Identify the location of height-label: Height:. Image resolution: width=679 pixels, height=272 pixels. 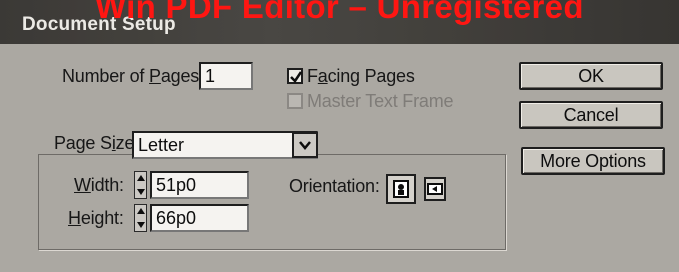
(96, 218).